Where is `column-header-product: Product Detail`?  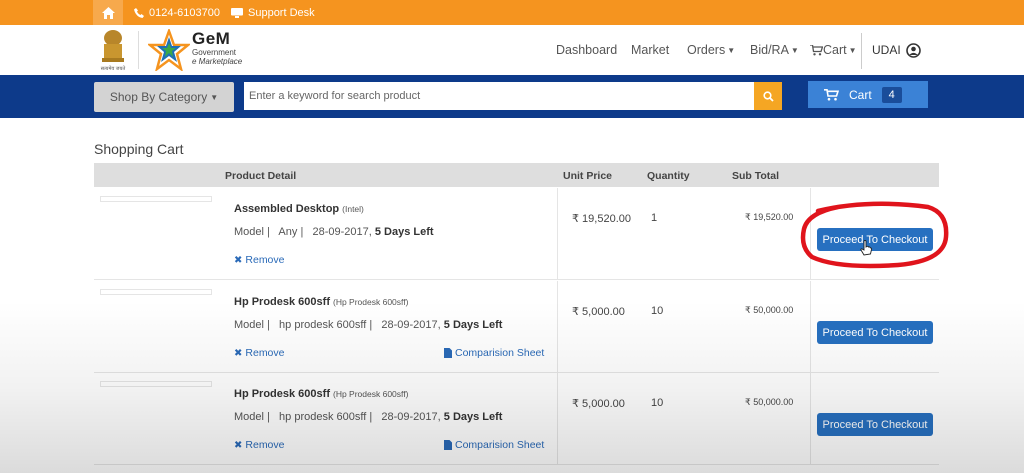 column-header-product: Product Detail is located at coordinates (261, 176).